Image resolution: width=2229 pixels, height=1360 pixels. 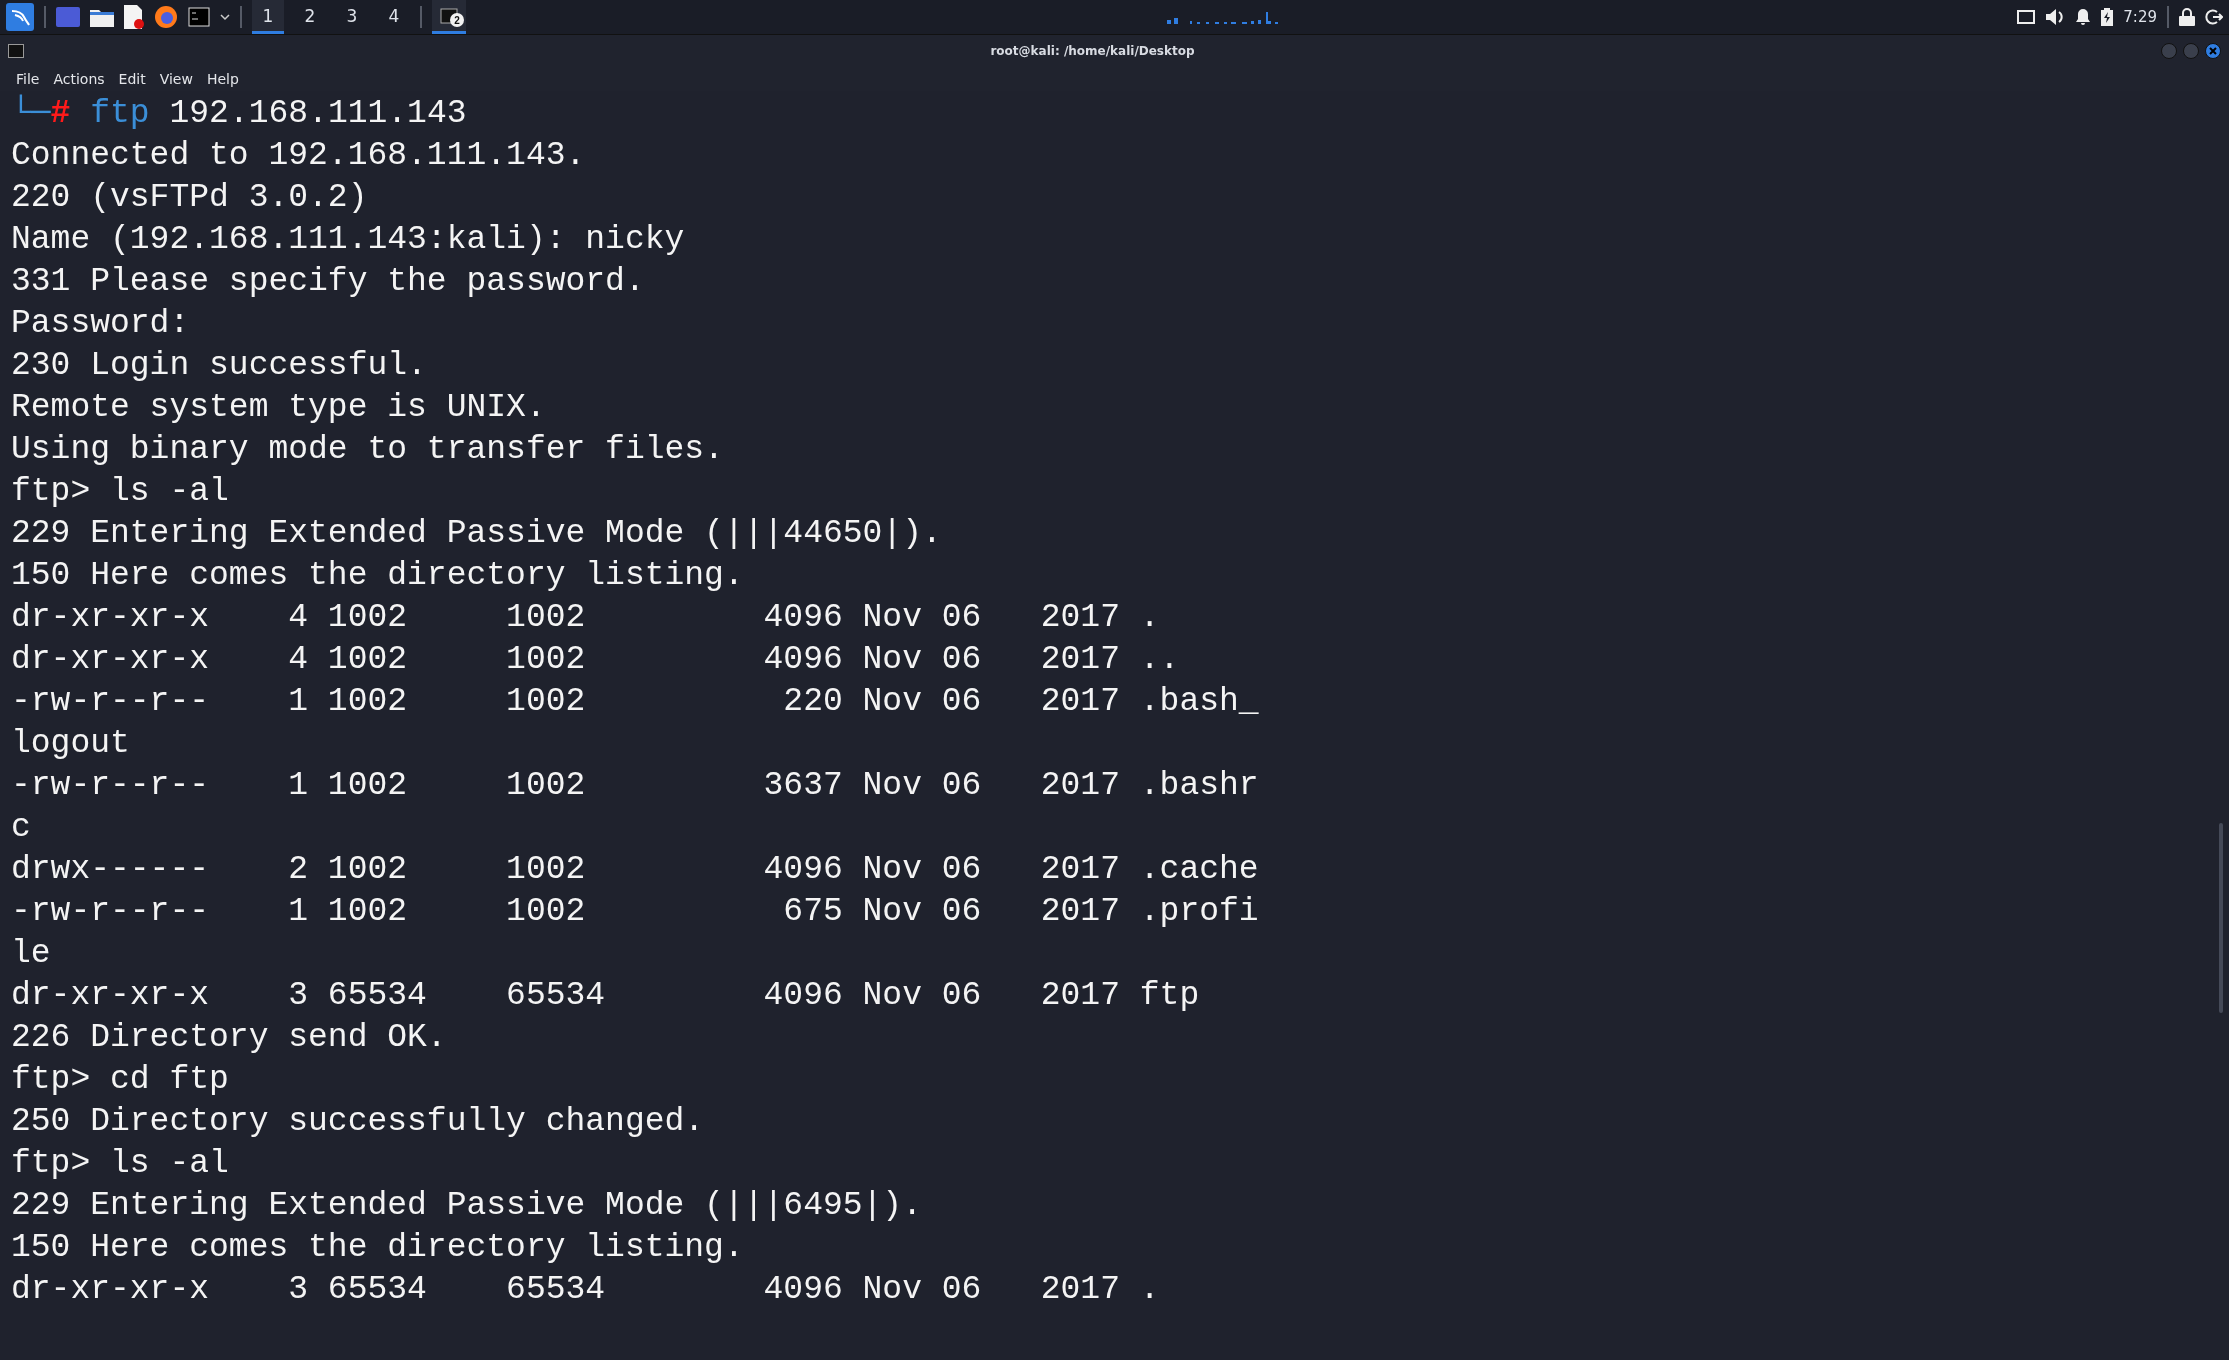 What do you see at coordinates (358, 1122) in the screenshot?
I see `terminal-line: 250 Directory successfully changed.` at bounding box center [358, 1122].